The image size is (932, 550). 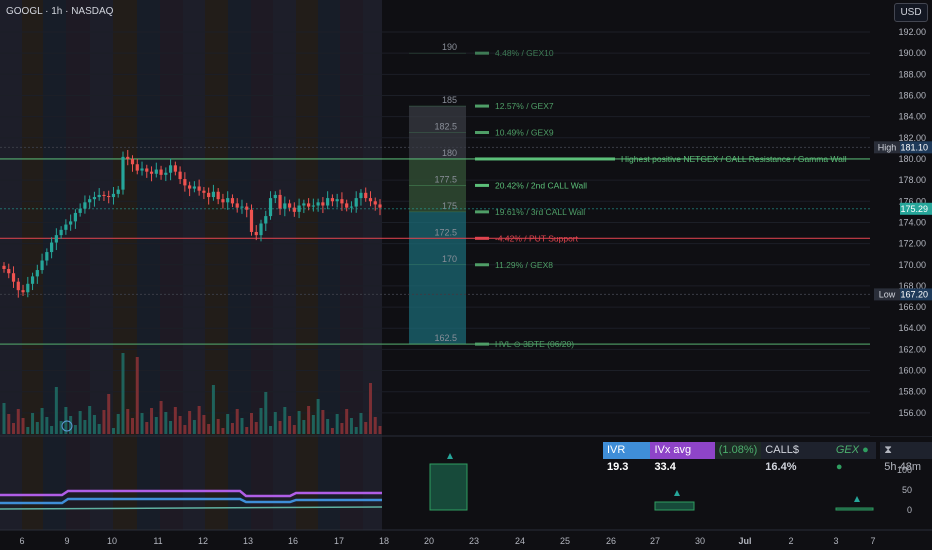 What do you see at coordinates (912, 328) in the screenshot?
I see `price-tick-label: 164.00` at bounding box center [912, 328].